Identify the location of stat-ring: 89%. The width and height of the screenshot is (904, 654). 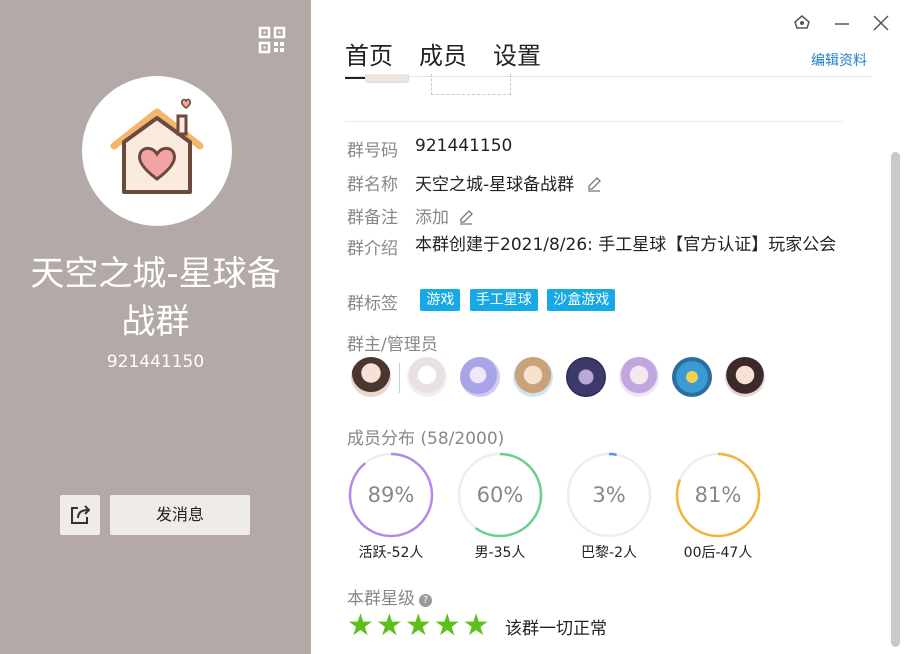
(391, 495).